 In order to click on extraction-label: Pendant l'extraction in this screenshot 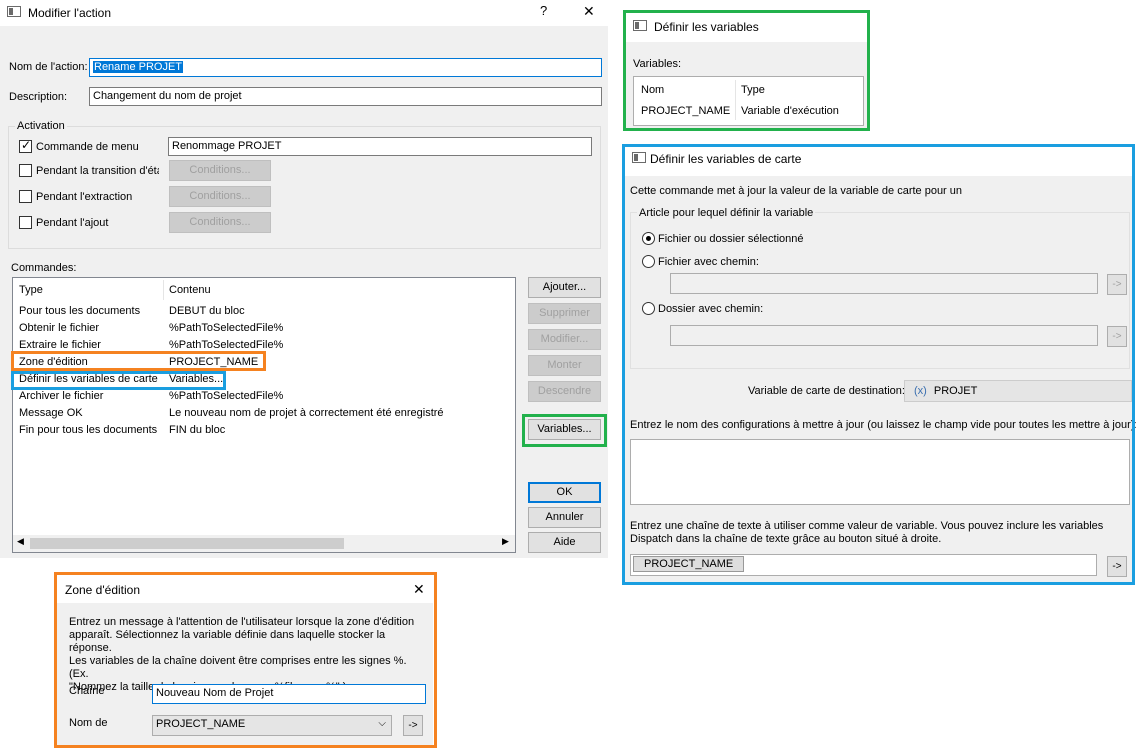, I will do `click(84, 197)`.